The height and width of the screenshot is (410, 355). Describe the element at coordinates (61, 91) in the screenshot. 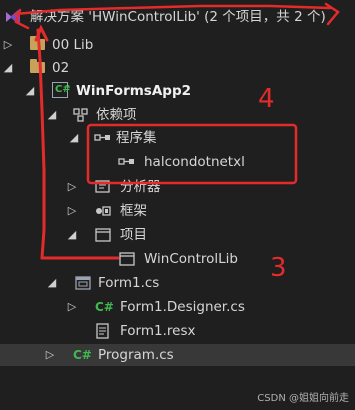

I see `csharp-project-icon: C#` at that location.